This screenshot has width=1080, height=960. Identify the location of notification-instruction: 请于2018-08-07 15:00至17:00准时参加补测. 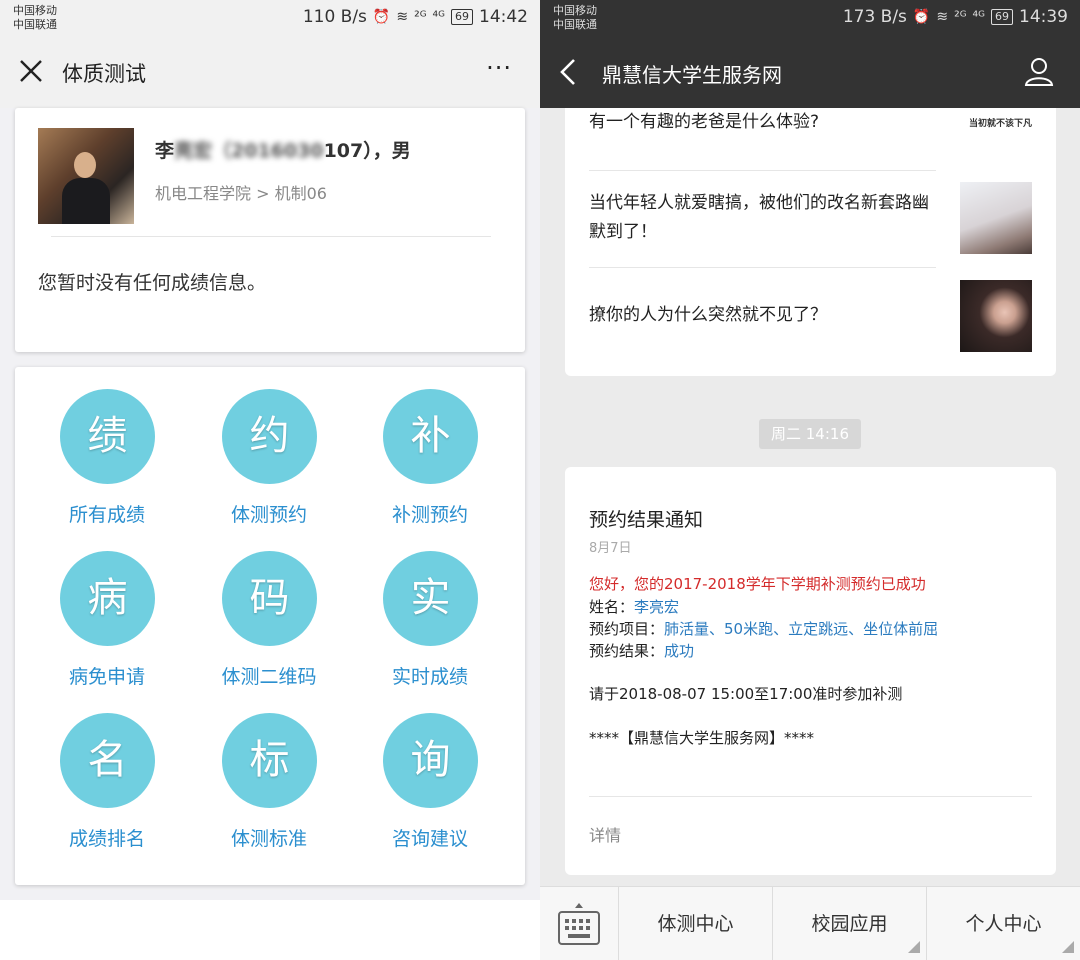
(746, 694).